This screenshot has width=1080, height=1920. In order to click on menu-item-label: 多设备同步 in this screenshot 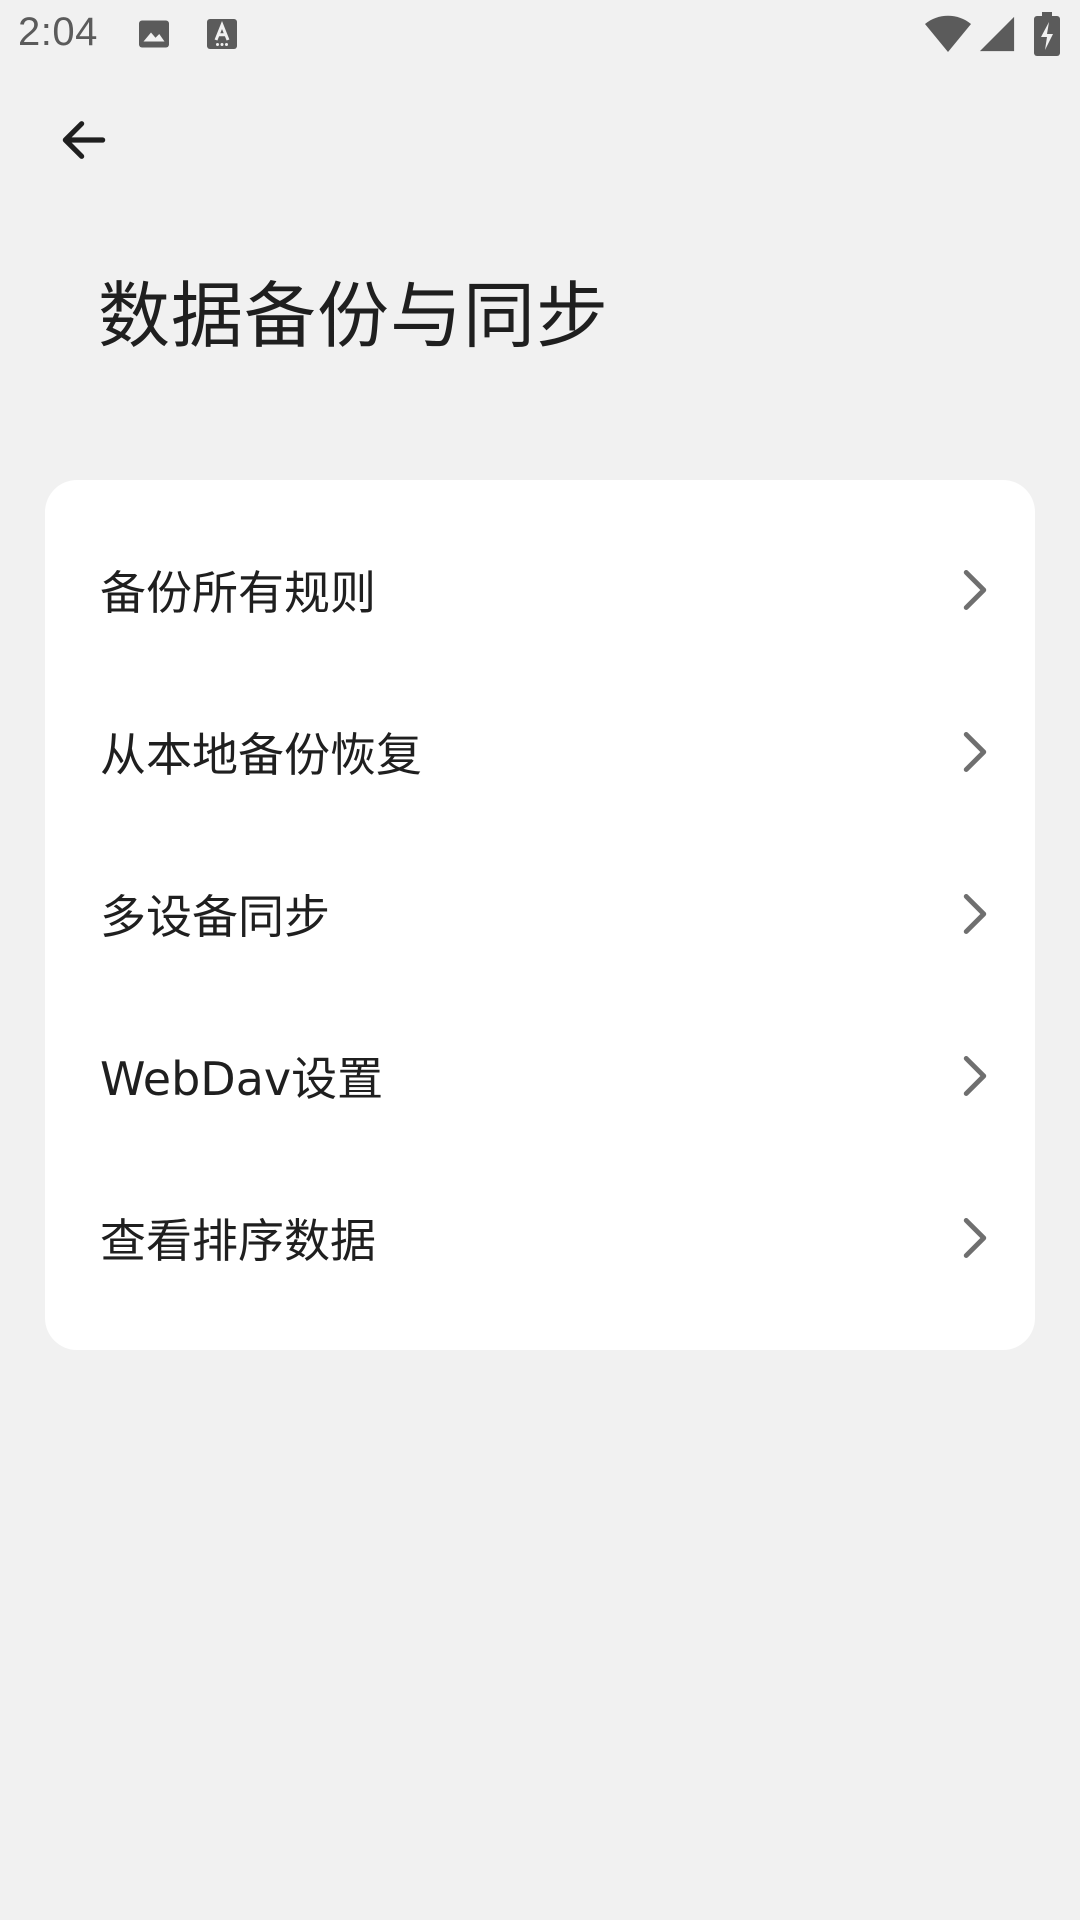, I will do `click(215, 917)`.